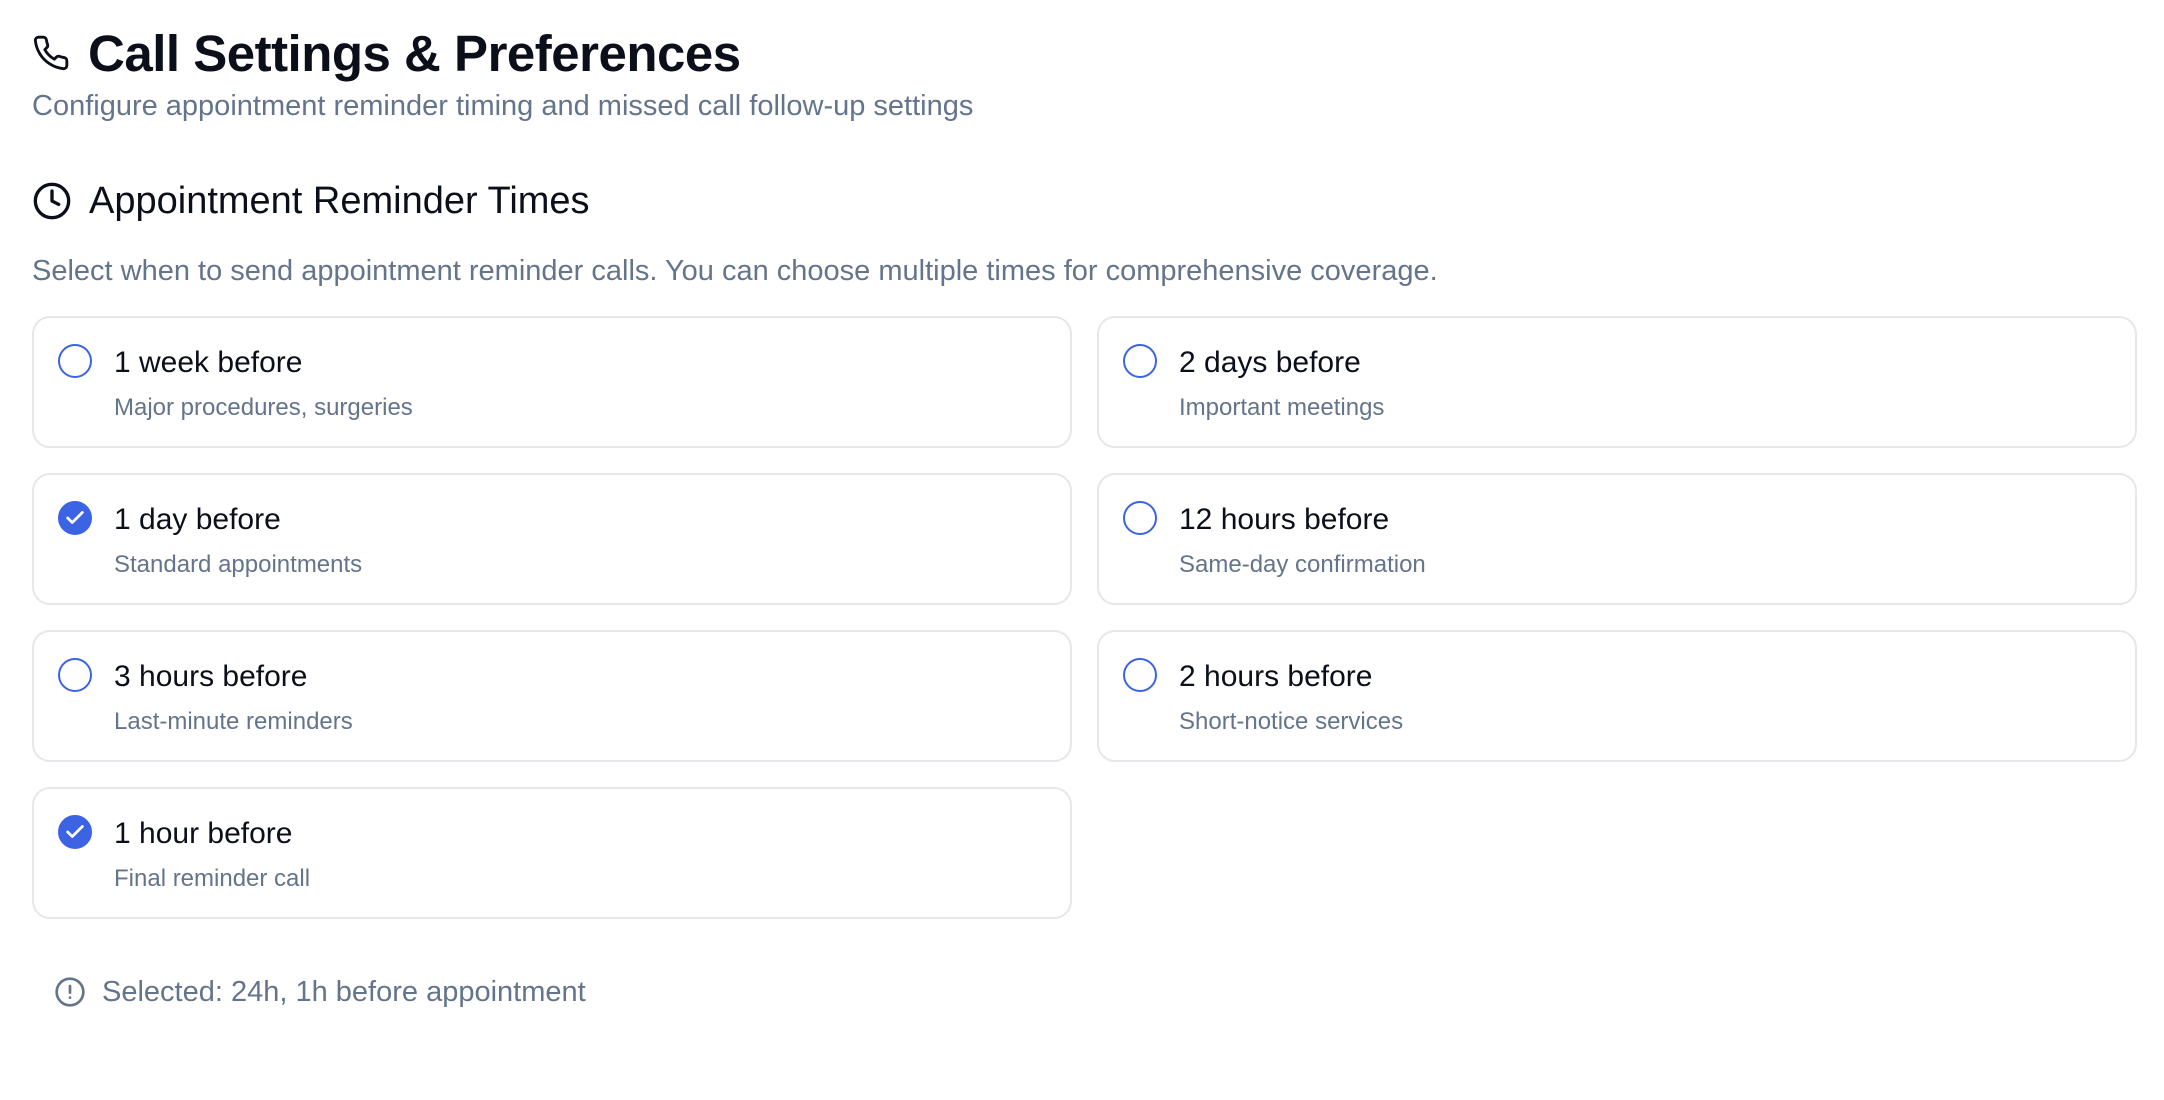  Describe the element at coordinates (1082, 53) in the screenshot. I see `page-header: Call Settings & Preferences` at that location.